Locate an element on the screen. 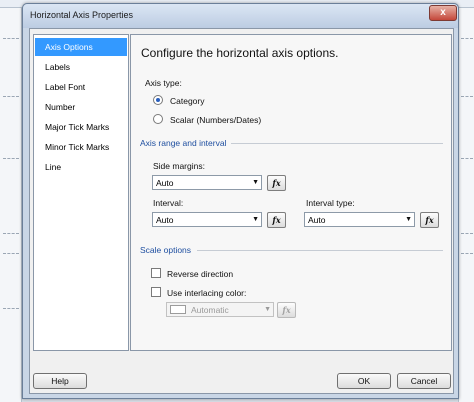  interlacing-color-value: Automatic is located at coordinates (210, 310).